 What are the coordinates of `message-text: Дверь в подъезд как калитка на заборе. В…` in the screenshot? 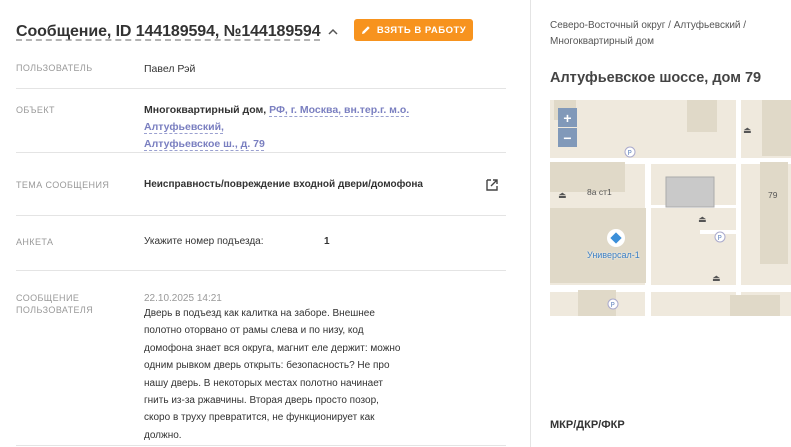 It's located at (272, 374).